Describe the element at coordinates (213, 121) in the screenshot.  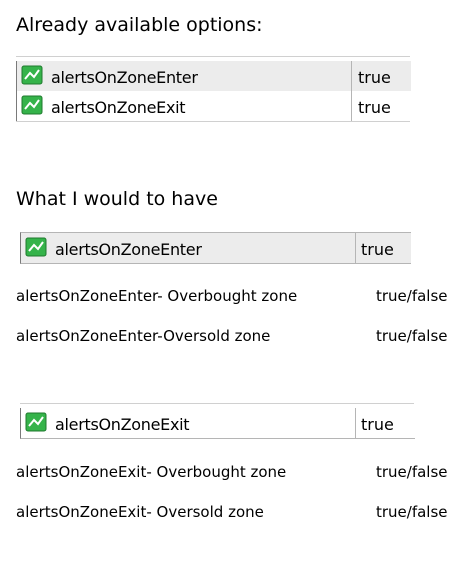
I see `table-bottom-border` at that location.